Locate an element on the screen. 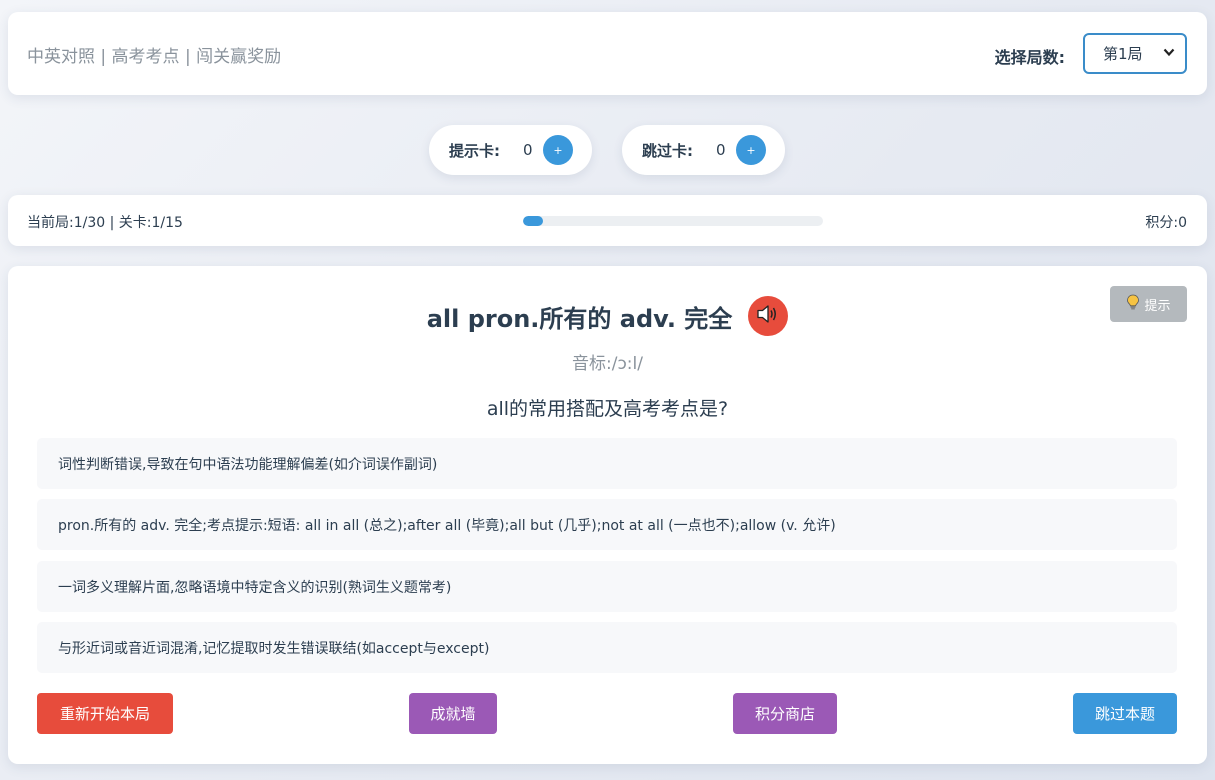 Image resolution: width=1215 pixels, height=780 pixels. progress-track is located at coordinates (673, 221).